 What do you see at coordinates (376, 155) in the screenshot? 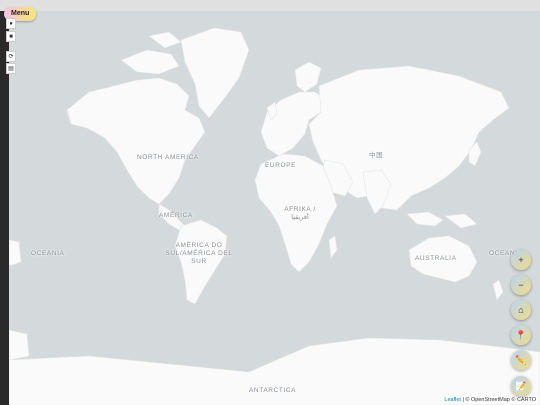
I see `map-label-china: 中国` at bounding box center [376, 155].